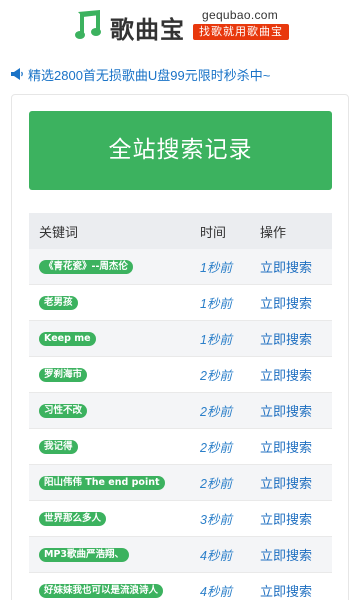  I want to click on table-row: 阳山伟伟 The end point 2秒前 立即搜索, so click(180, 483).